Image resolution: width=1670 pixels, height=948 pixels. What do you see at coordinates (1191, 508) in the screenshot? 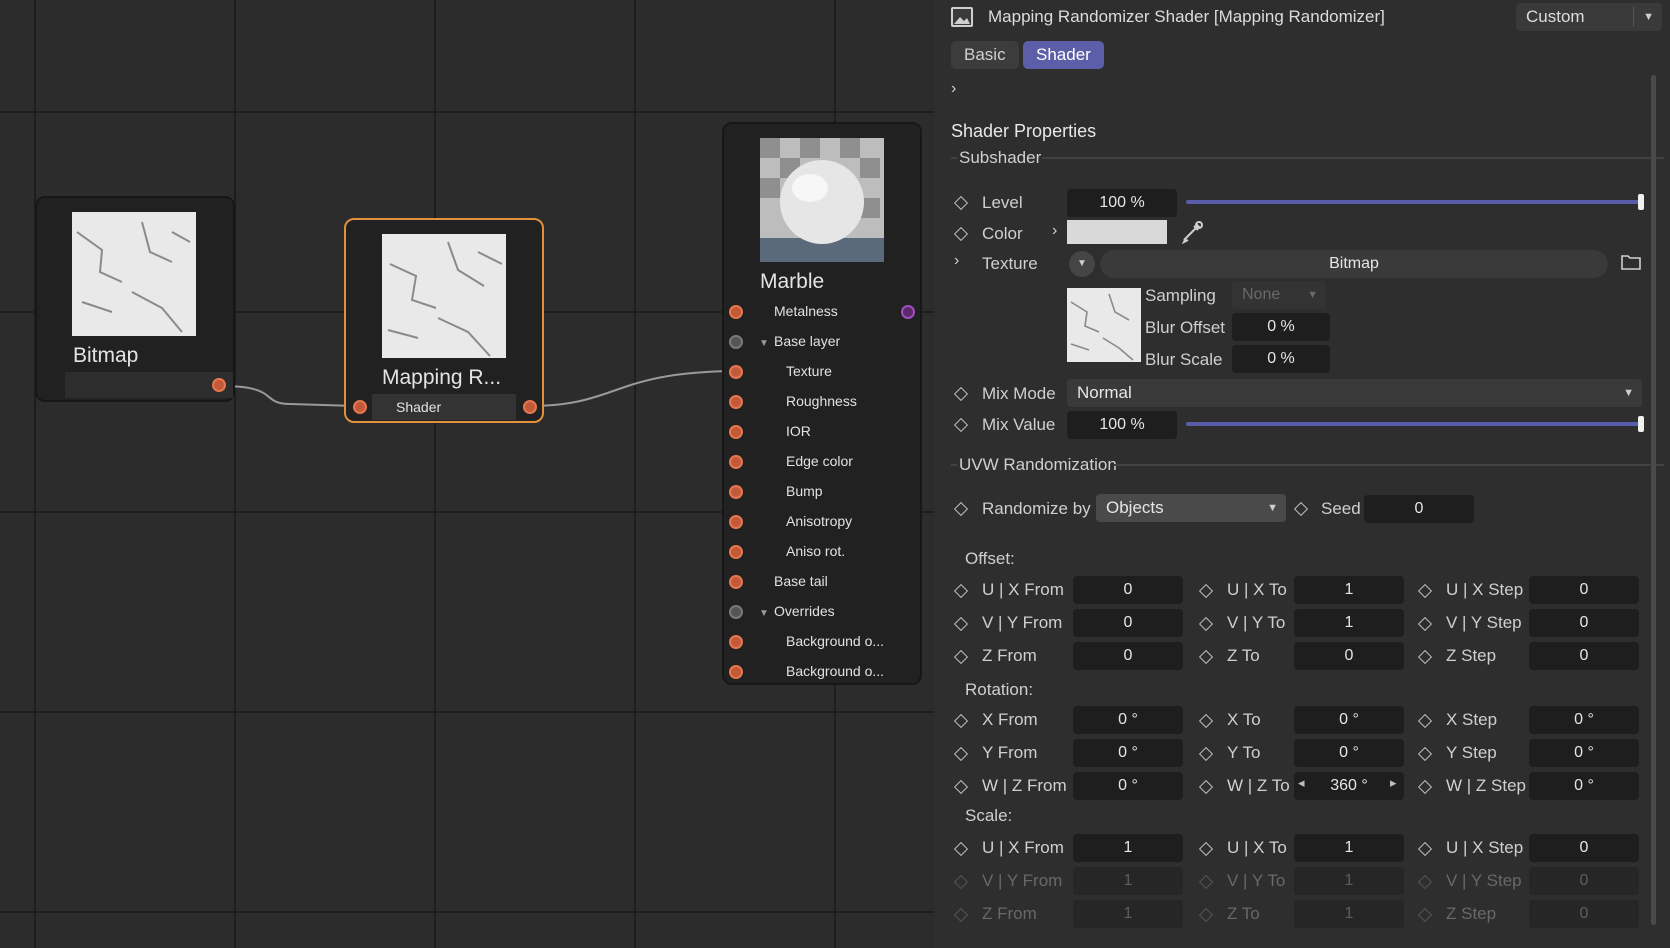
I see `randomize-by-dropdown: Objects ▼` at bounding box center [1191, 508].